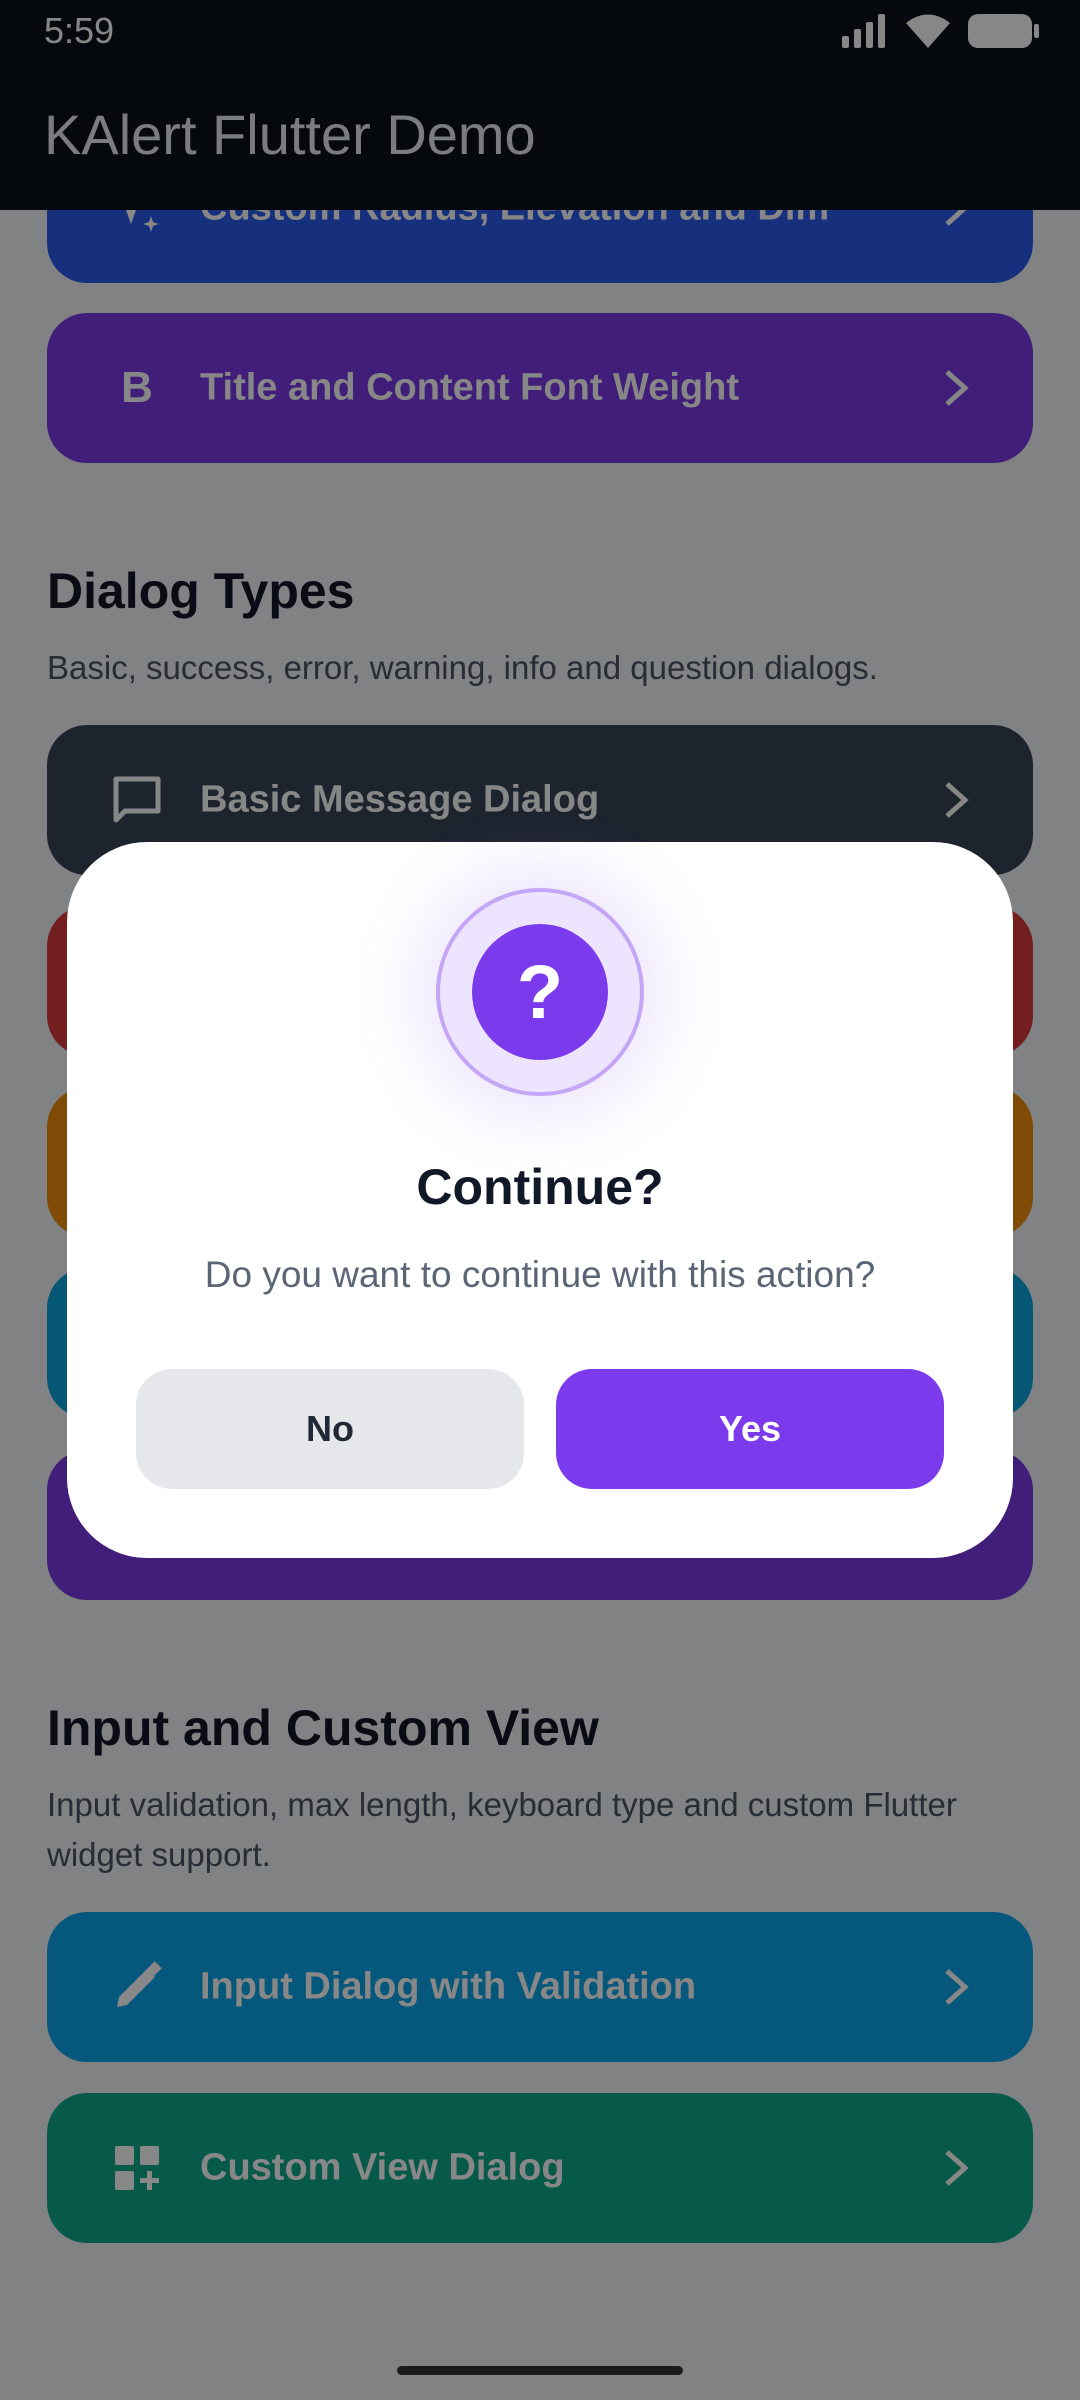 This screenshot has width=1080, height=2400. Describe the element at coordinates (330, 1429) in the screenshot. I see `no-button: No` at that location.